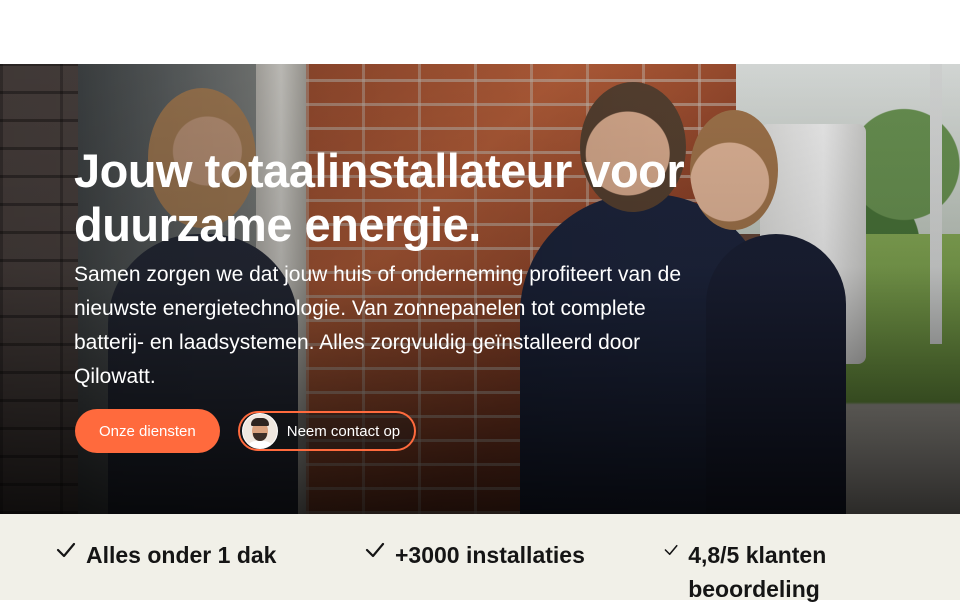  Describe the element at coordinates (181, 555) in the screenshot. I see `feature-label: Alles onder 1 dak` at that location.